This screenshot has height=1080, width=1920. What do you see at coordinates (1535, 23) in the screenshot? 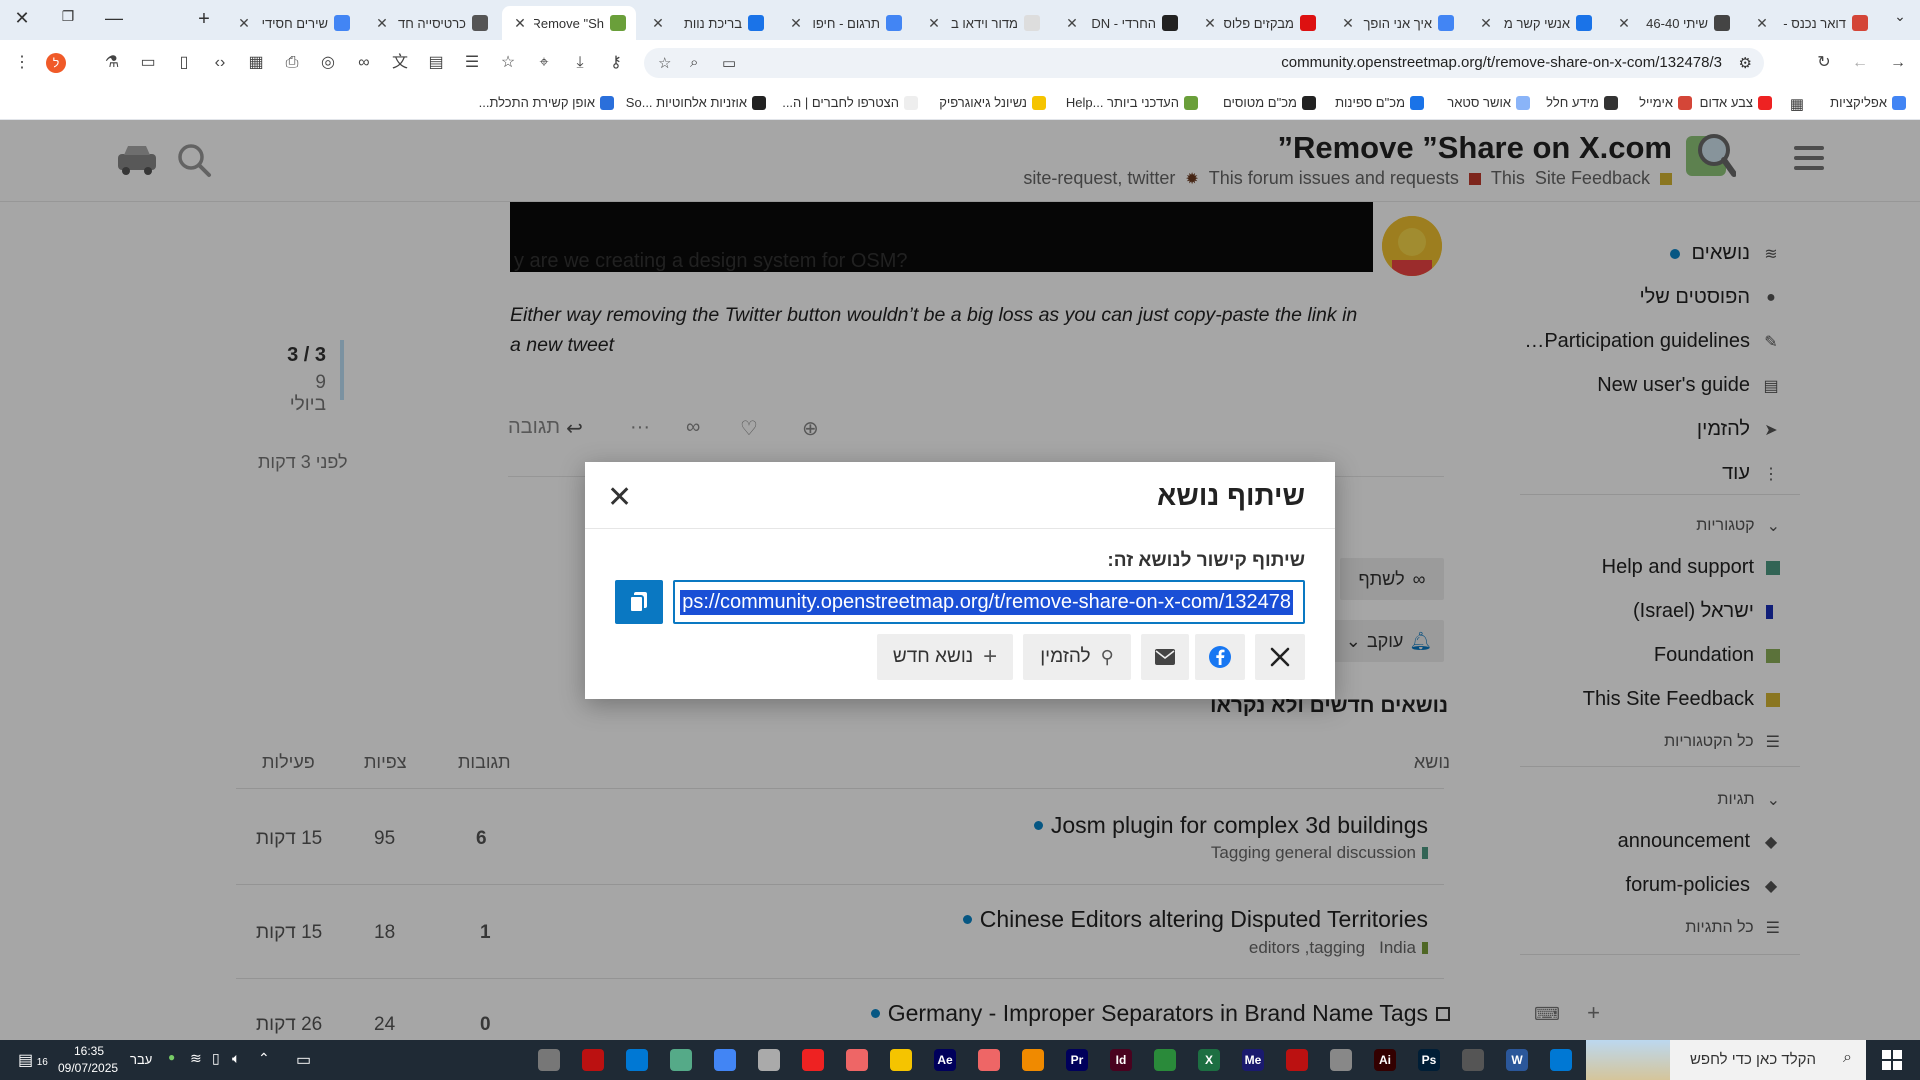
I see `browser-tab: אנשי קשר מ ✕` at bounding box center [1535, 23].